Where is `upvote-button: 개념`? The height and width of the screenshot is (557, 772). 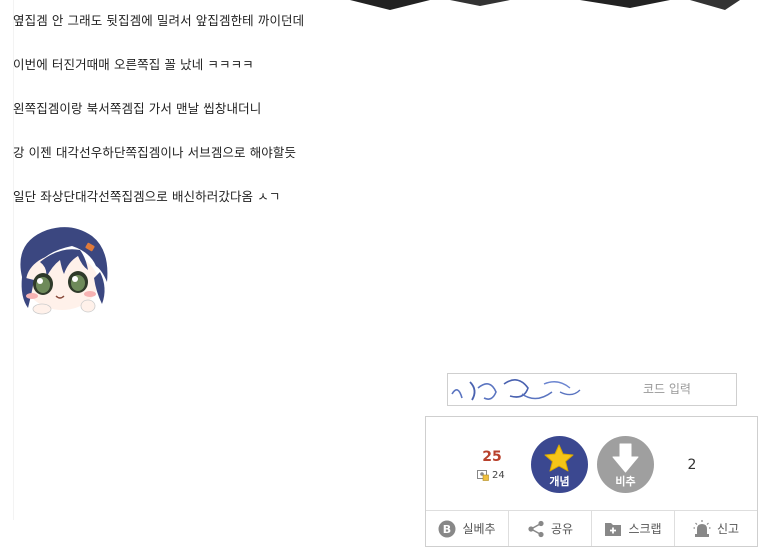 upvote-button: 개념 is located at coordinates (559, 464).